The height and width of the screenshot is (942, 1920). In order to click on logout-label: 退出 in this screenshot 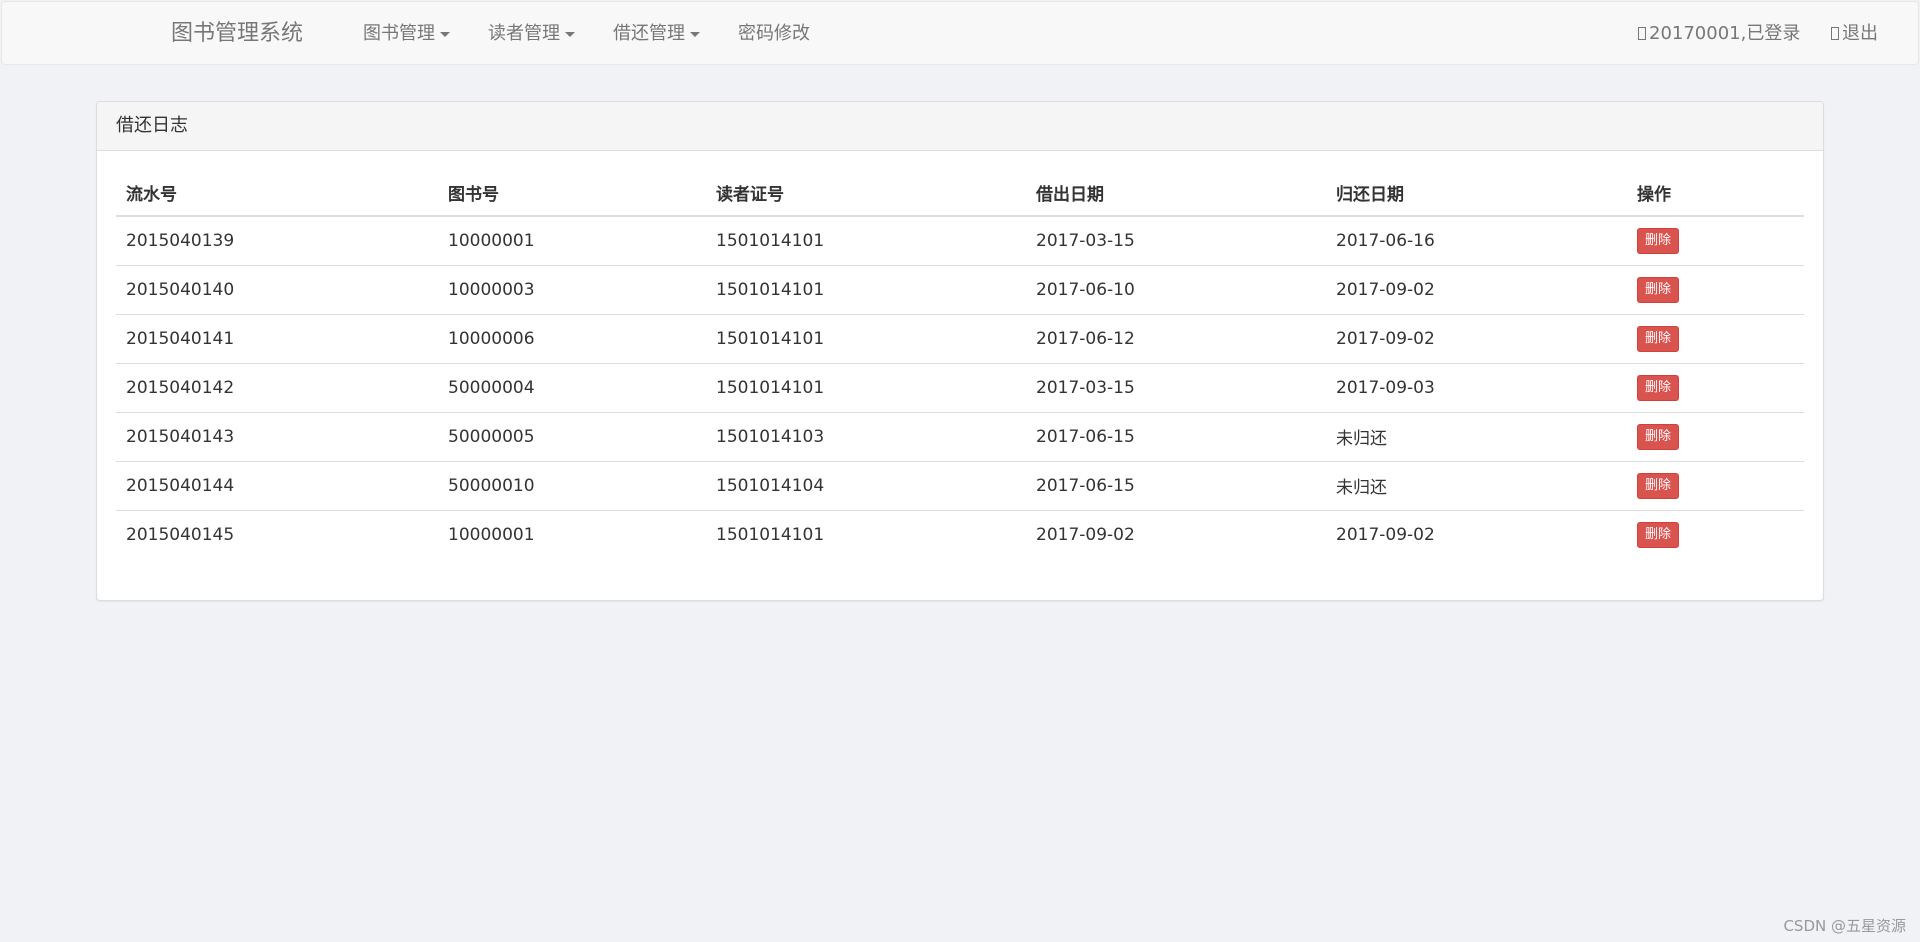, I will do `click(1860, 33)`.